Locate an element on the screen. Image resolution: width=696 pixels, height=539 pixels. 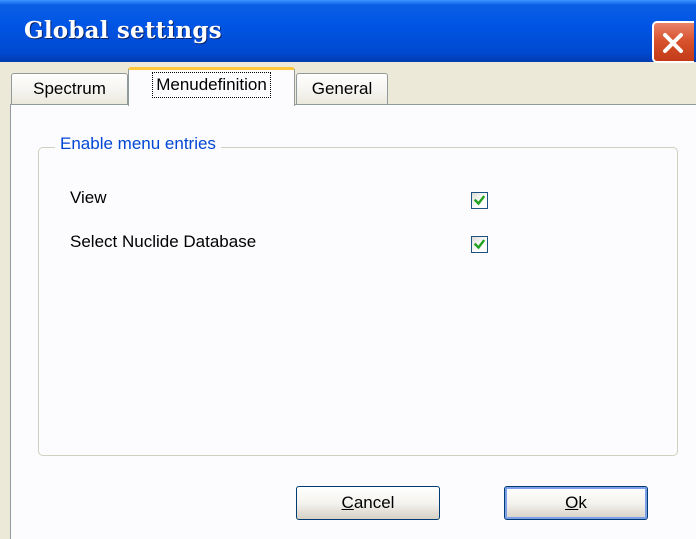
group-label: Enable menu entries is located at coordinates (138, 144).